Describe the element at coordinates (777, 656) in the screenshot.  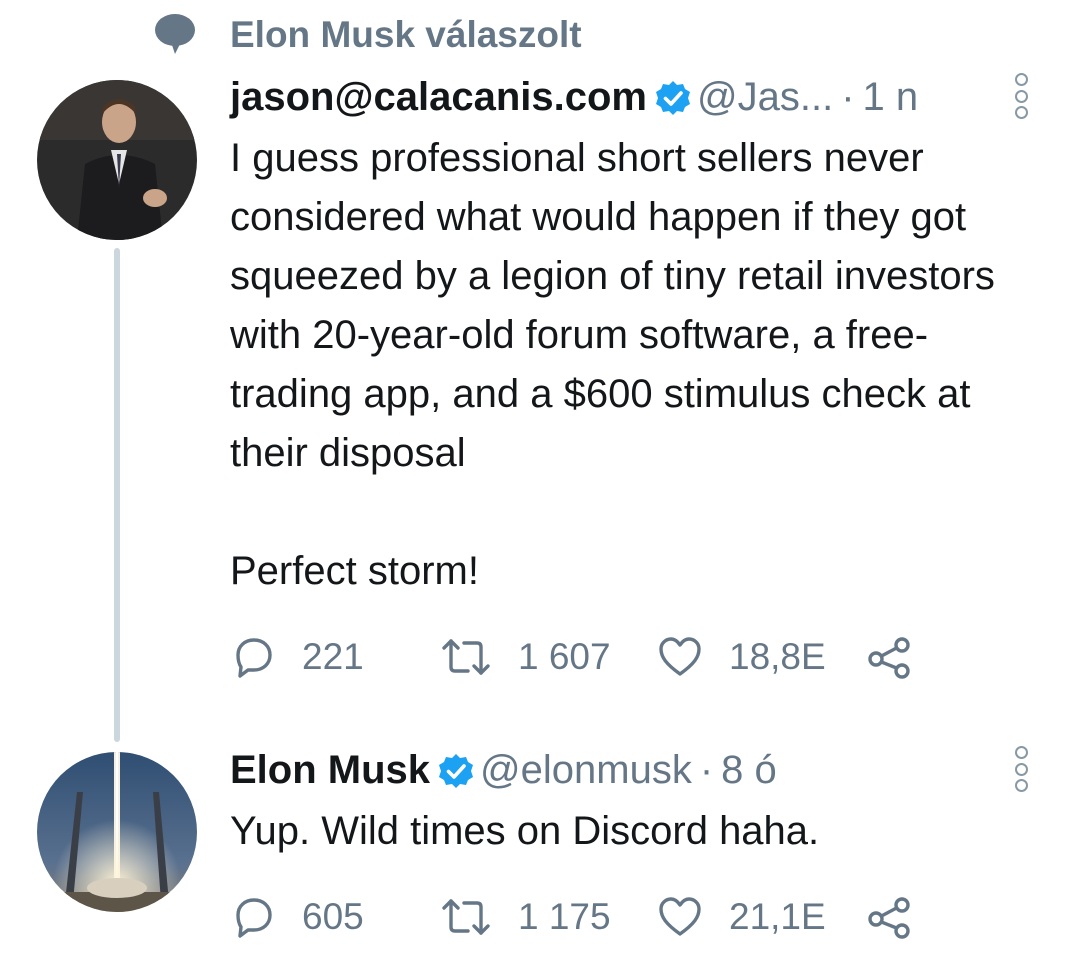
I see `like-count: 18,8E` at that location.